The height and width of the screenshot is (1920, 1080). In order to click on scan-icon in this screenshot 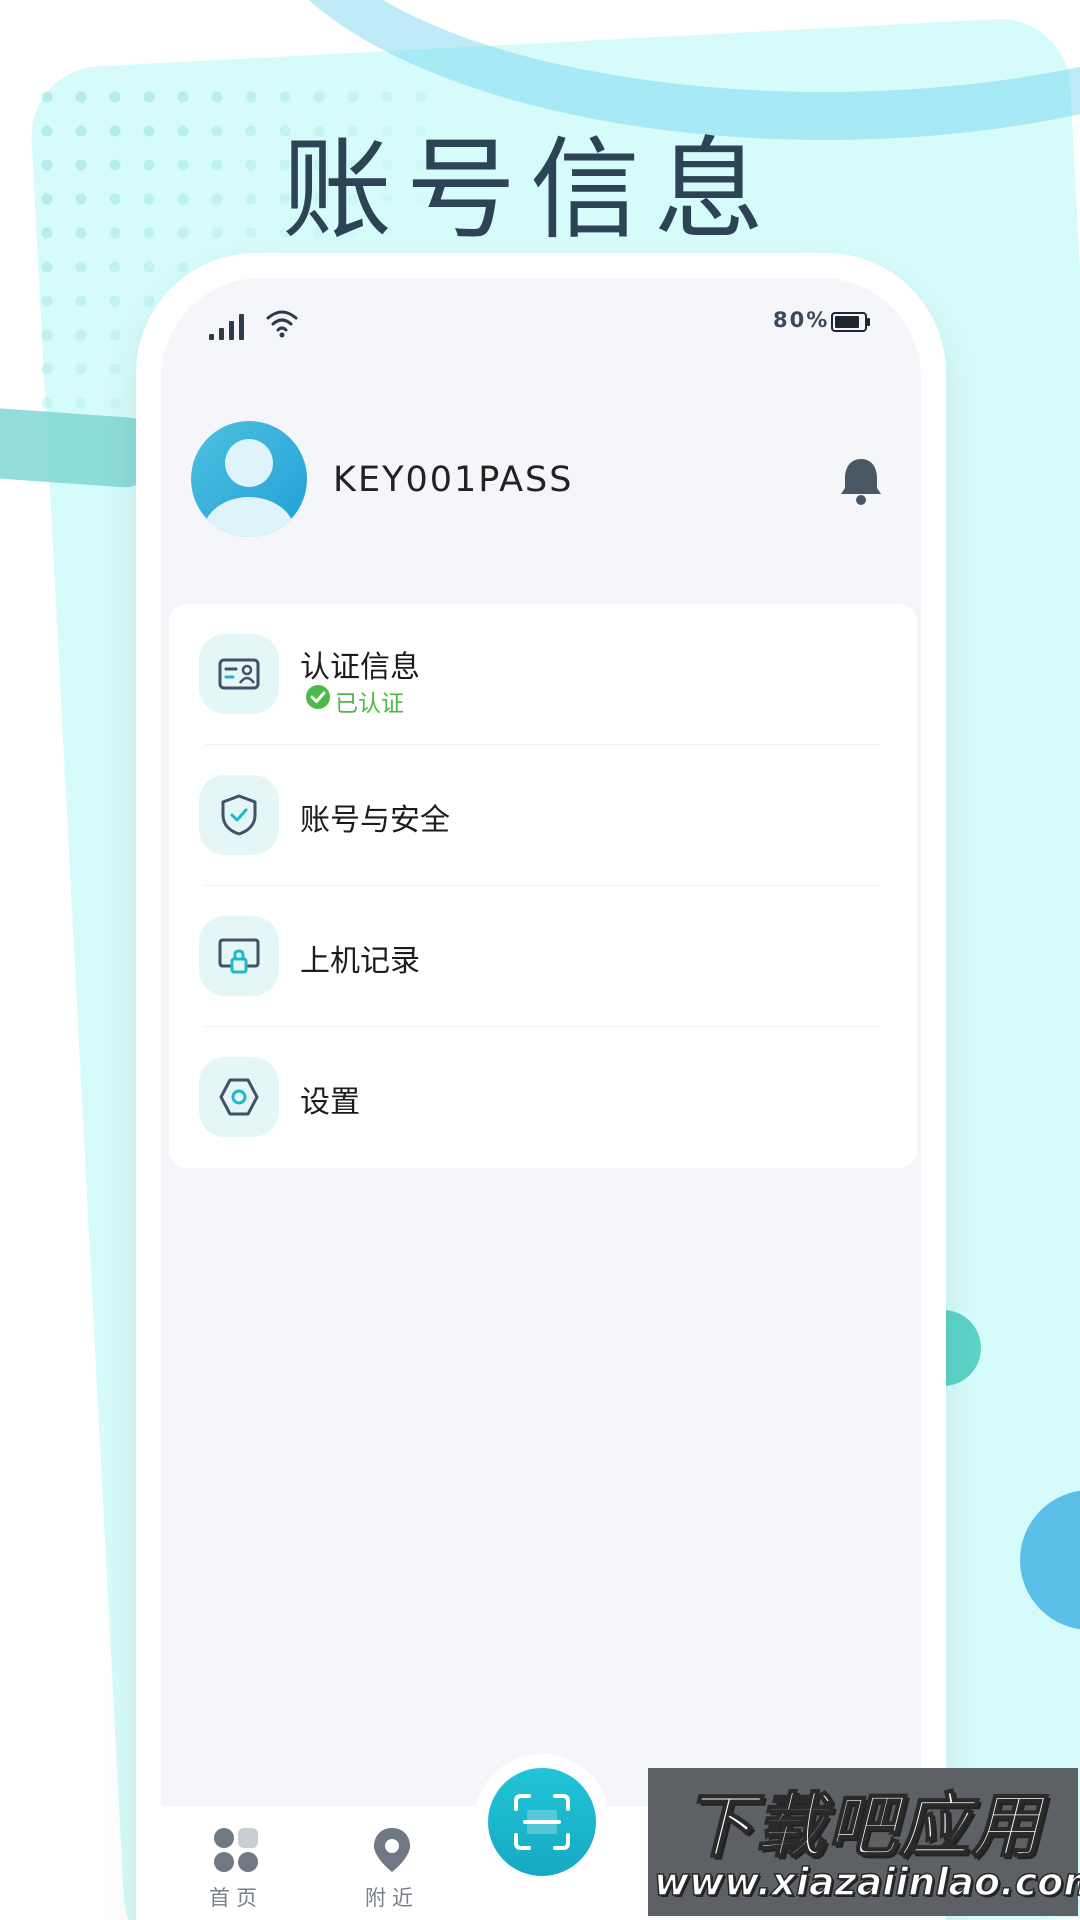, I will do `click(542, 1822)`.